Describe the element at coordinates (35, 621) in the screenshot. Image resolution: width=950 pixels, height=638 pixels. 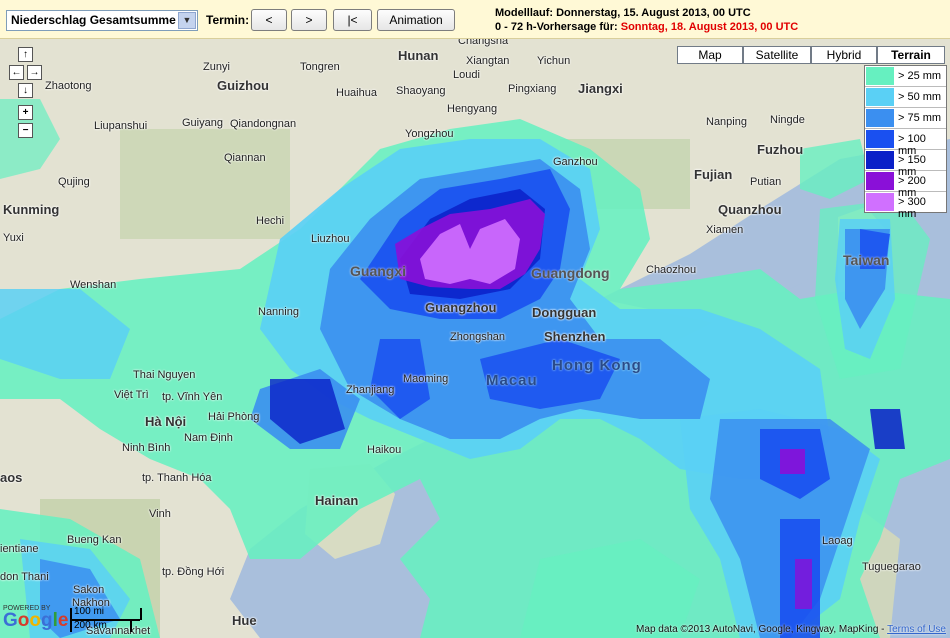
I see `google-logo: Google` at that location.